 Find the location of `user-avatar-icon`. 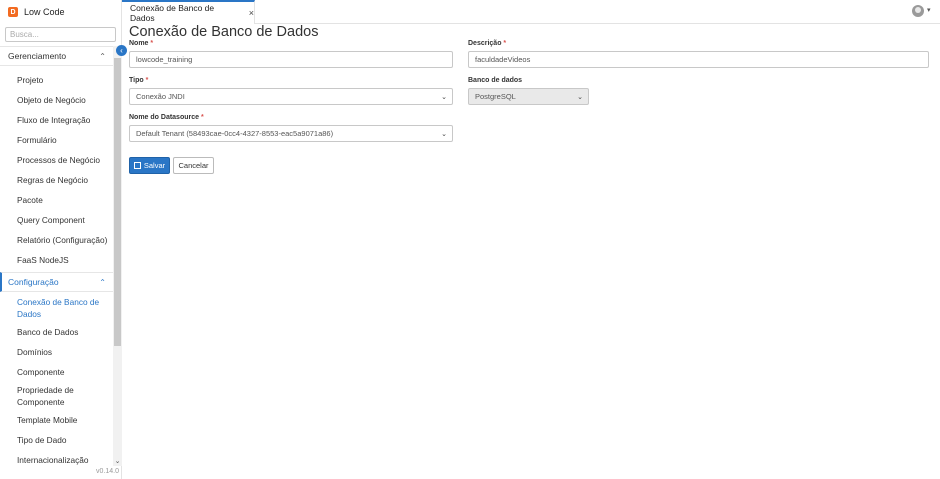

user-avatar-icon is located at coordinates (918, 11).